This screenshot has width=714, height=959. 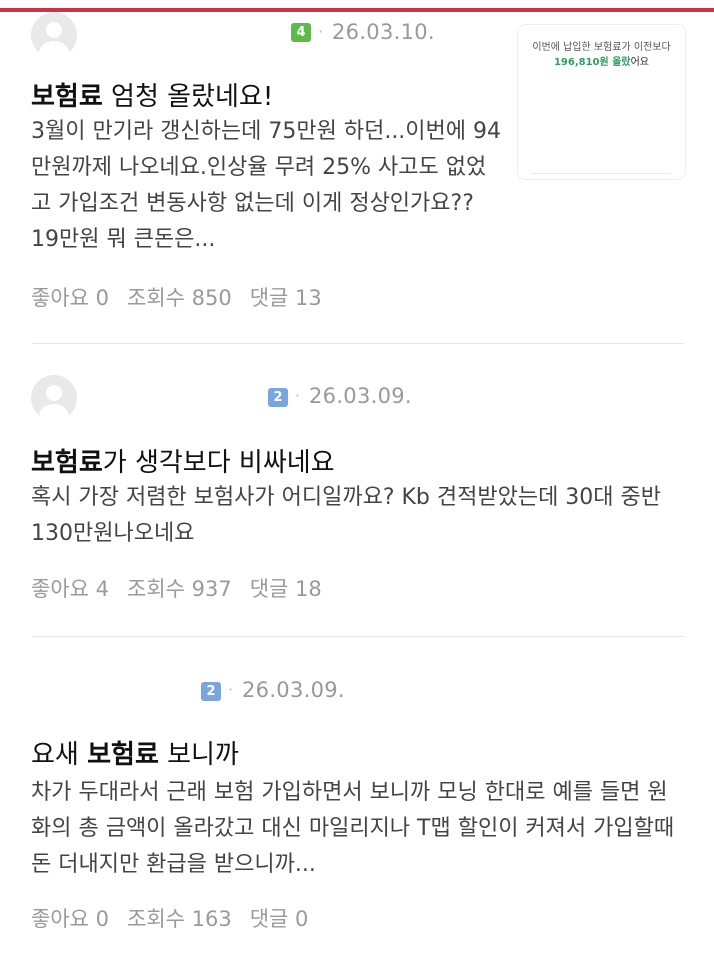 I want to click on thumbnail-amount: 196,810원 올랐, so click(x=592, y=62).